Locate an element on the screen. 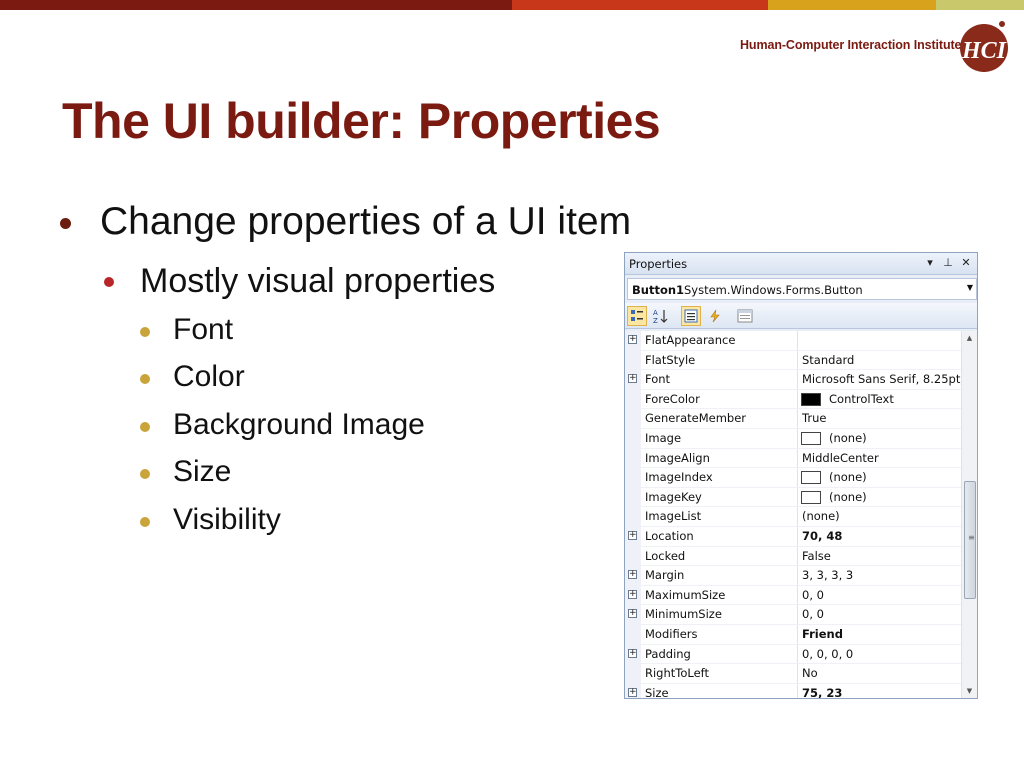 Image resolution: width=1024 pixels, height=768 pixels. property-name: FlatStyle is located at coordinates (670, 359).